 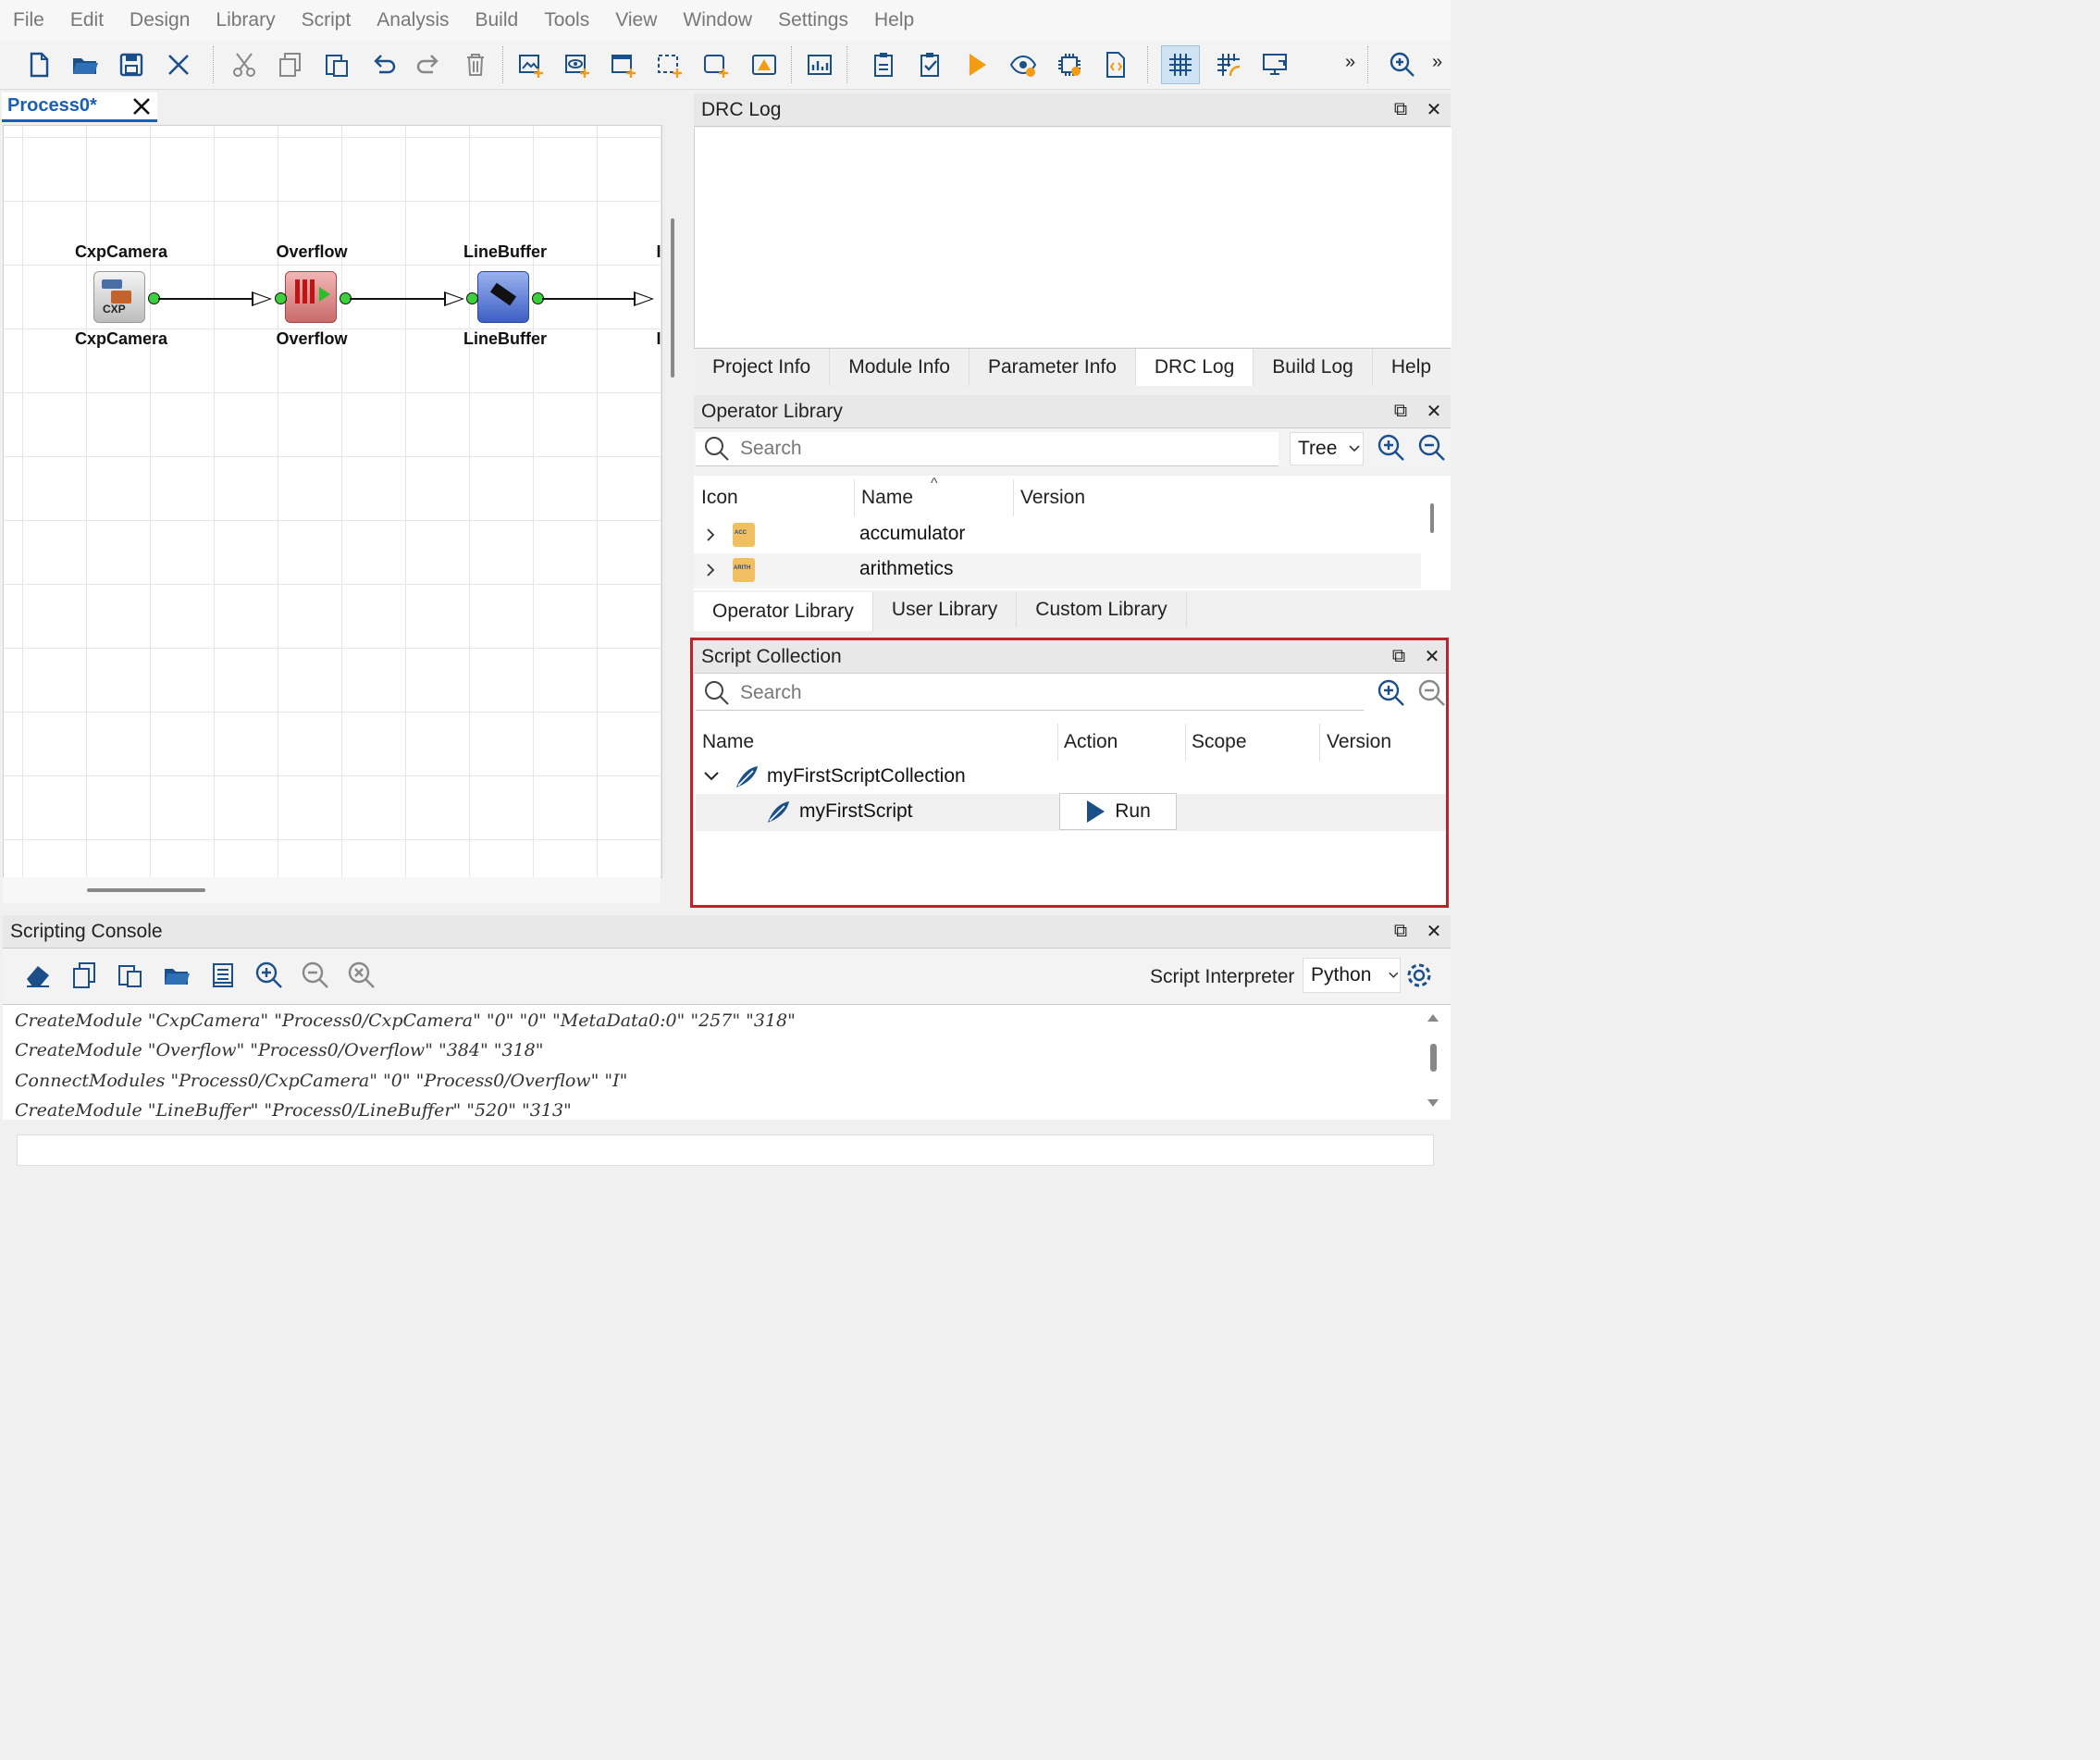 What do you see at coordinates (945, 609) in the screenshot?
I see `tab-user-library: User Library` at bounding box center [945, 609].